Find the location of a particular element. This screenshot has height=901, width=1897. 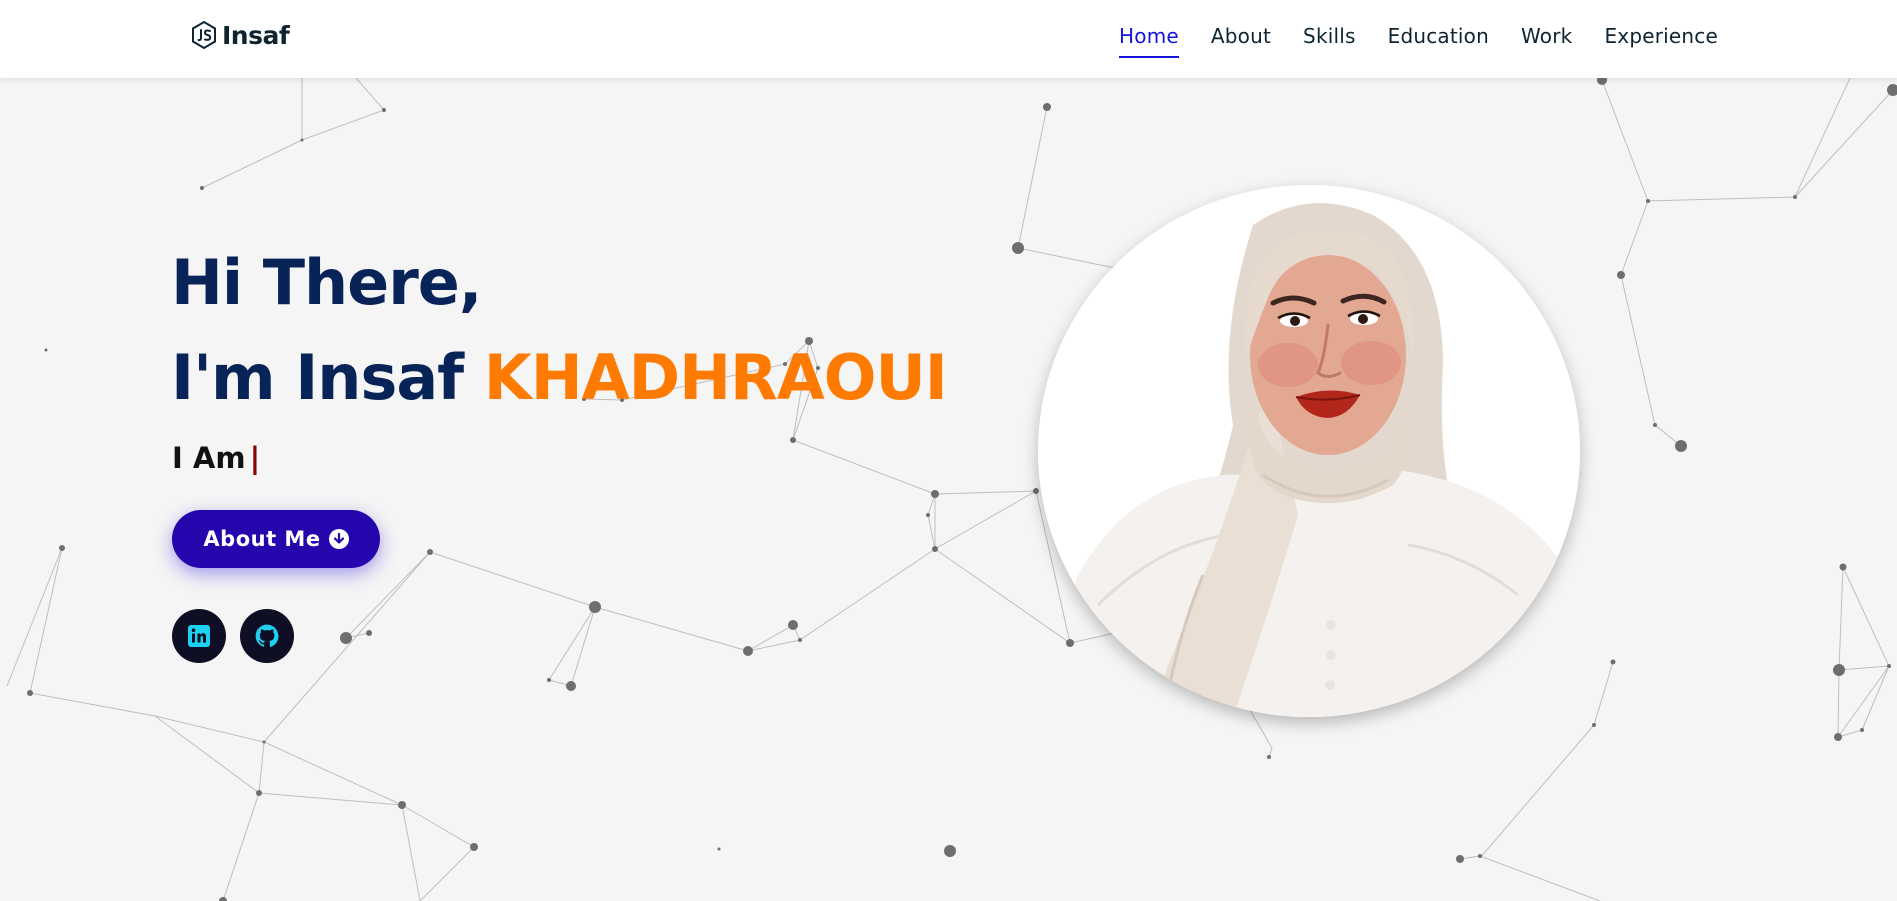

hero-intro: I'm Insaf KHADHRAOUI is located at coordinates (559, 378).